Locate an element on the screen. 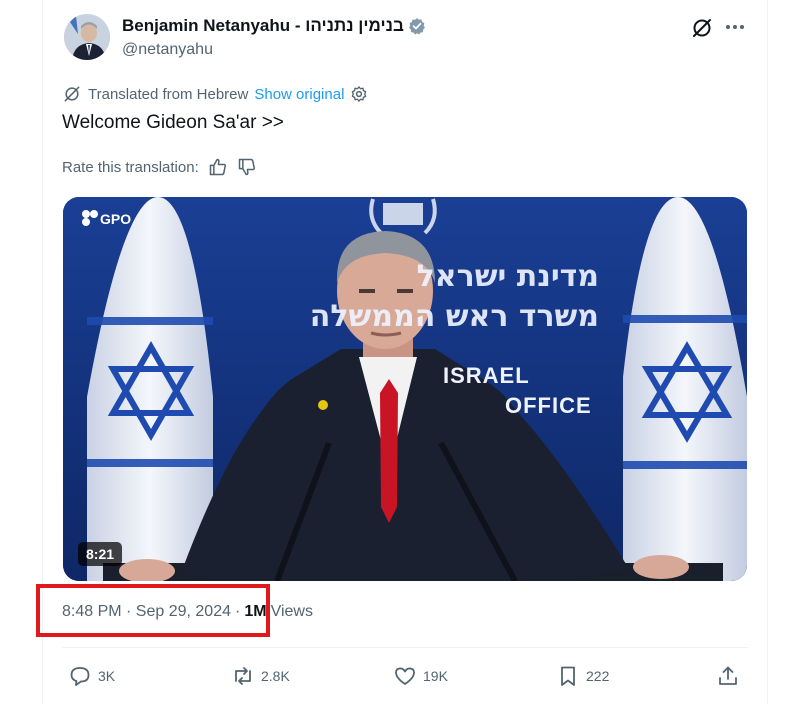  settings-icon is located at coordinates (359, 94).